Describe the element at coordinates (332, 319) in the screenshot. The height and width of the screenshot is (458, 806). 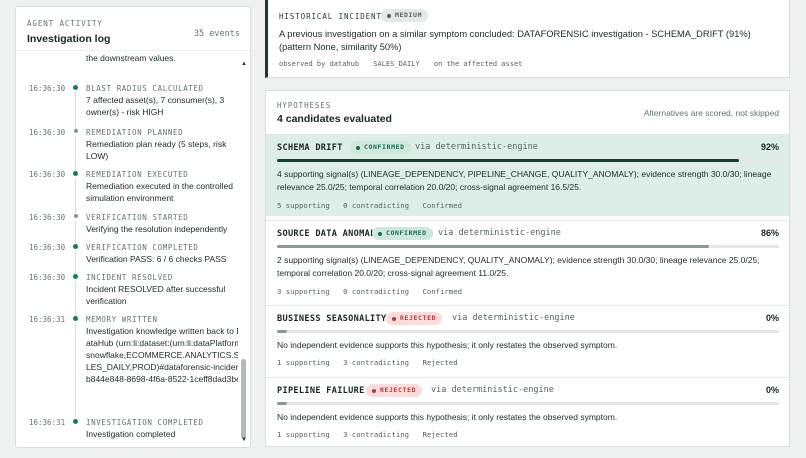
I see `hypothesis-name: BUSINESS SEASONALITY` at that location.